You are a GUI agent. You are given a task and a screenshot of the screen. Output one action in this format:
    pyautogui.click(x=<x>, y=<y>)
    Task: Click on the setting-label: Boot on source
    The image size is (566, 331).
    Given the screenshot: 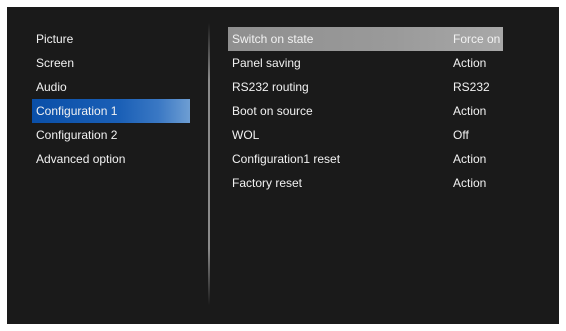 What is the action you would take?
    pyautogui.click(x=272, y=111)
    